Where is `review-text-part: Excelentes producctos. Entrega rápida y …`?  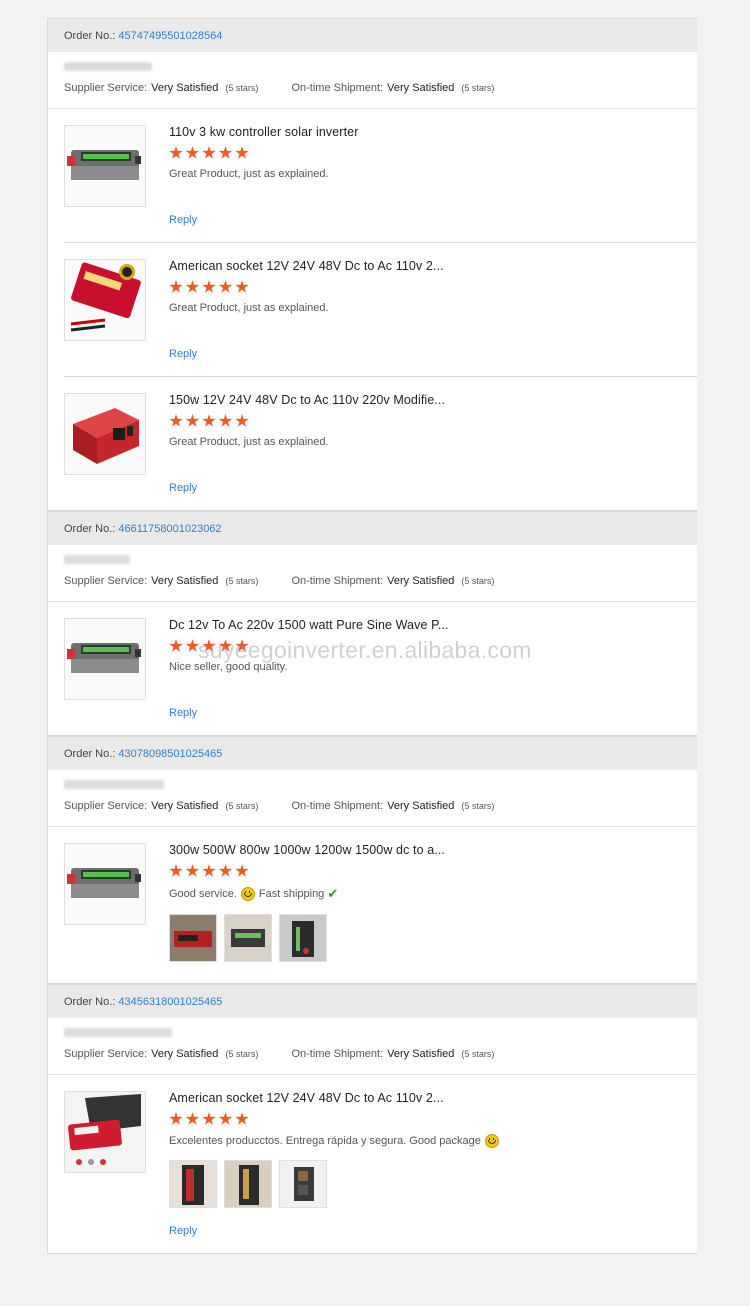
review-text-part: Excelentes producctos. Entrega rápida y … is located at coordinates (325, 1141).